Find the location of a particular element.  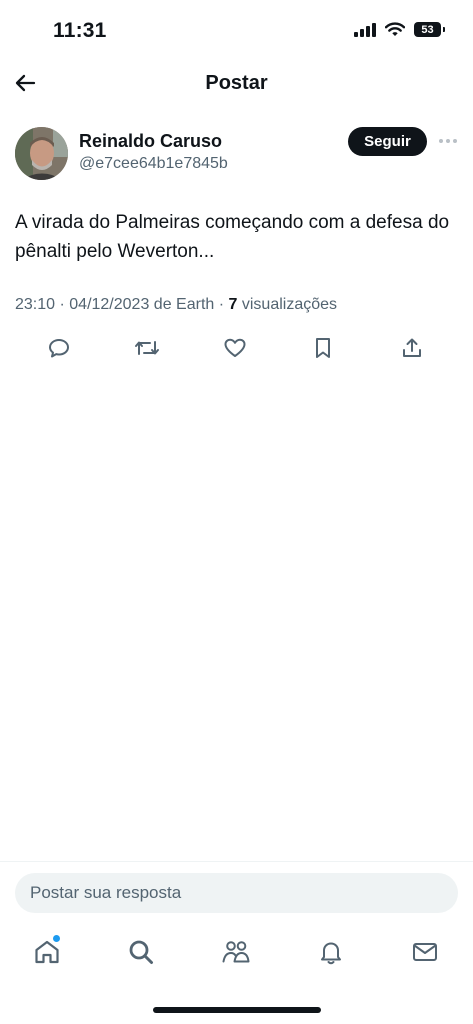

bell-icon is located at coordinates (331, 953).